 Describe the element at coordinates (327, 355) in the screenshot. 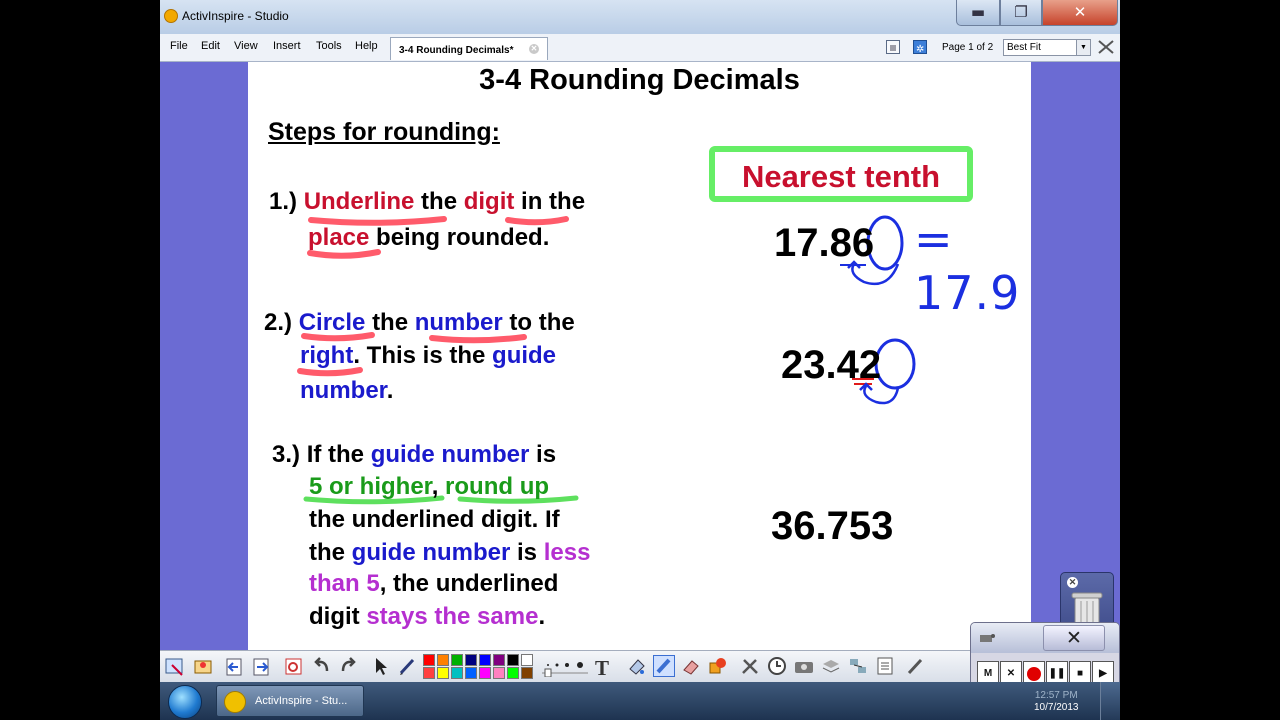

I see `word-right: right` at that location.